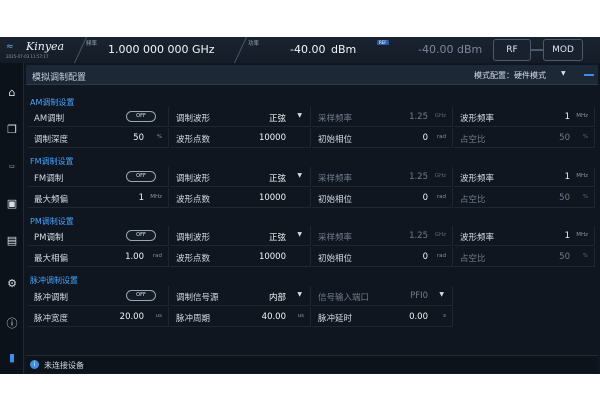 The width and height of the screenshot is (600, 412). I want to click on fm-phase-input: 0, so click(425, 198).